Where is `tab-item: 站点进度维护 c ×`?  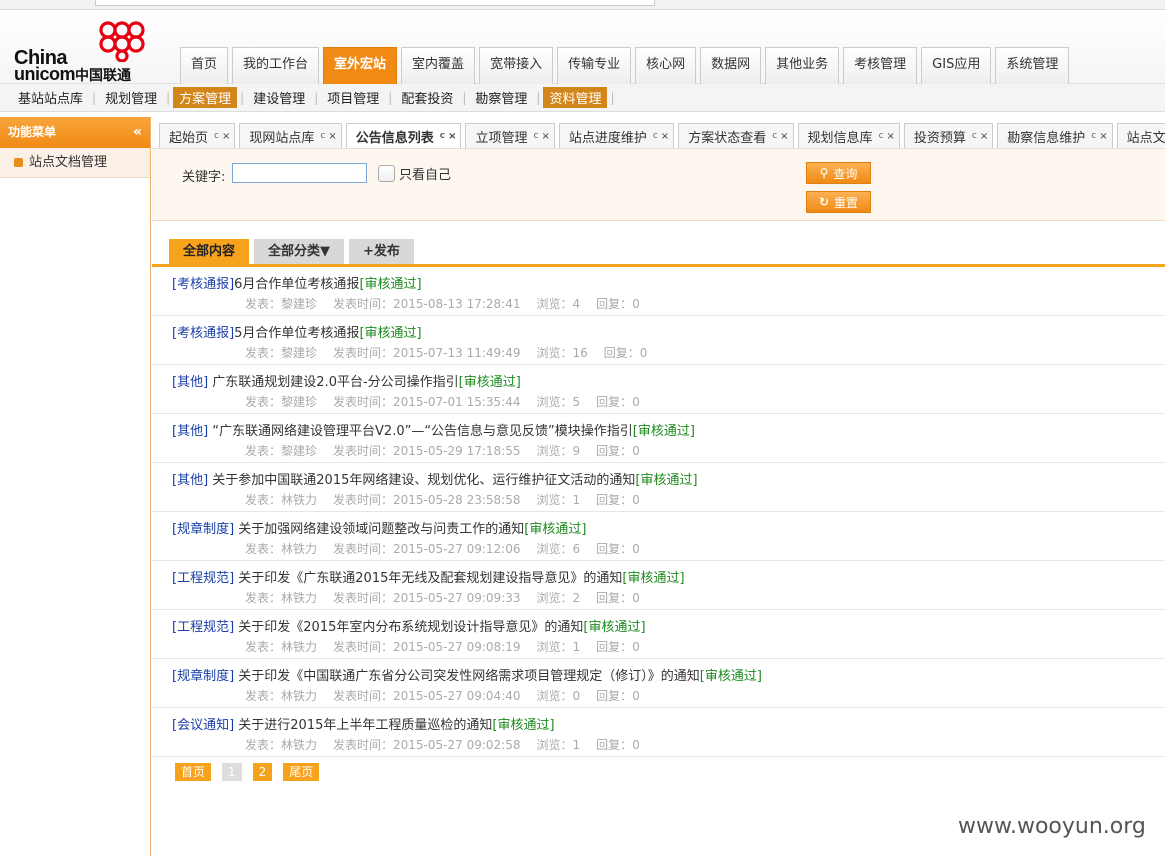
tab-item: 站点进度维护 c × is located at coordinates (616, 135).